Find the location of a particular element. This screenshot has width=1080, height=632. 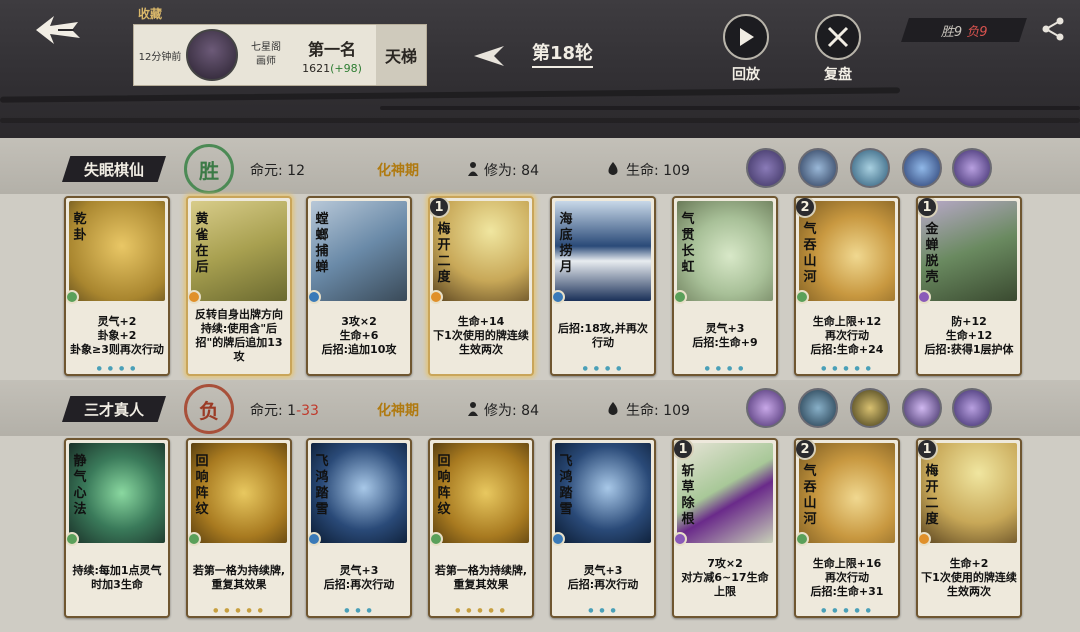

card-title: 气吞山河 is located at coordinates (810, 253).